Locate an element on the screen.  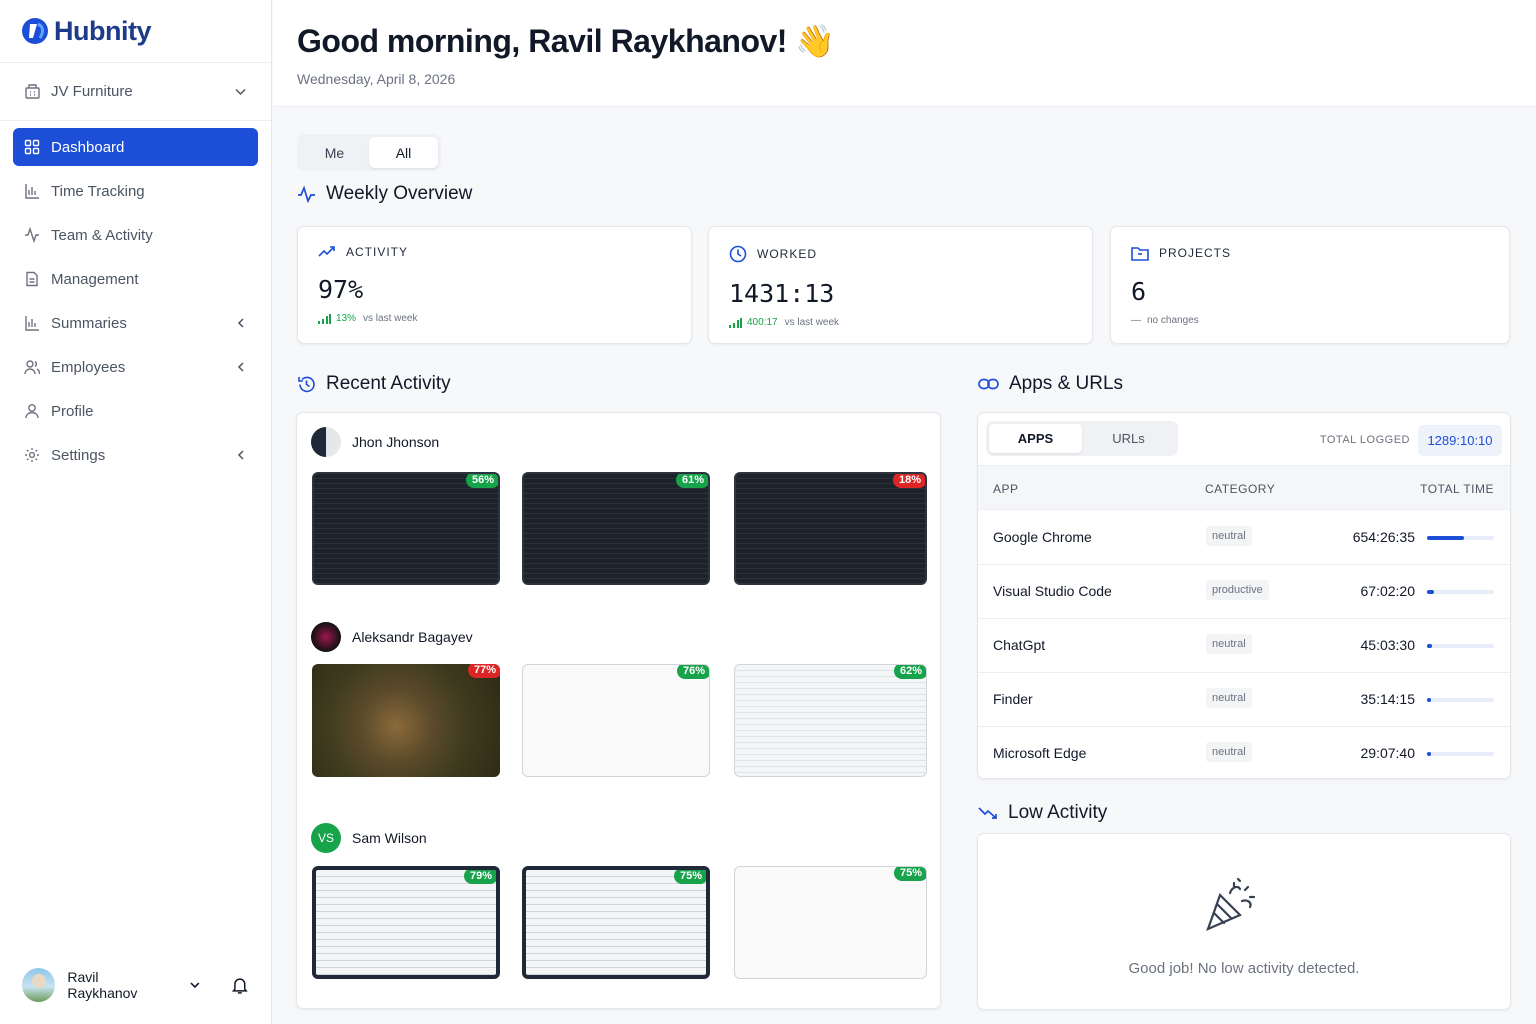
projects-stat-card: PROJECTS 6 — no changes is located at coordinates (1310, 285).